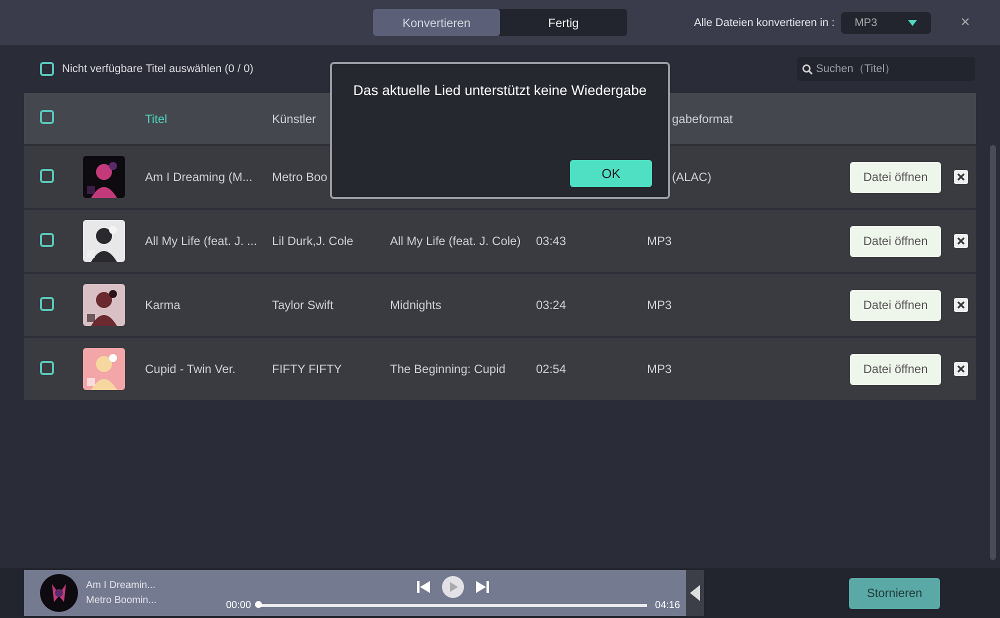  I want to click on artist-cell: Taylor Swift, so click(303, 305).